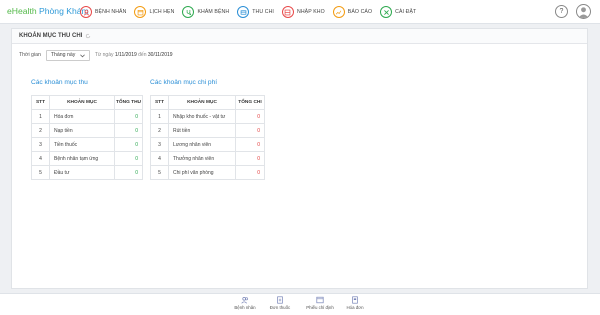  I want to click on nav-cai-dat: CÀI ĐẶT, so click(398, 12).